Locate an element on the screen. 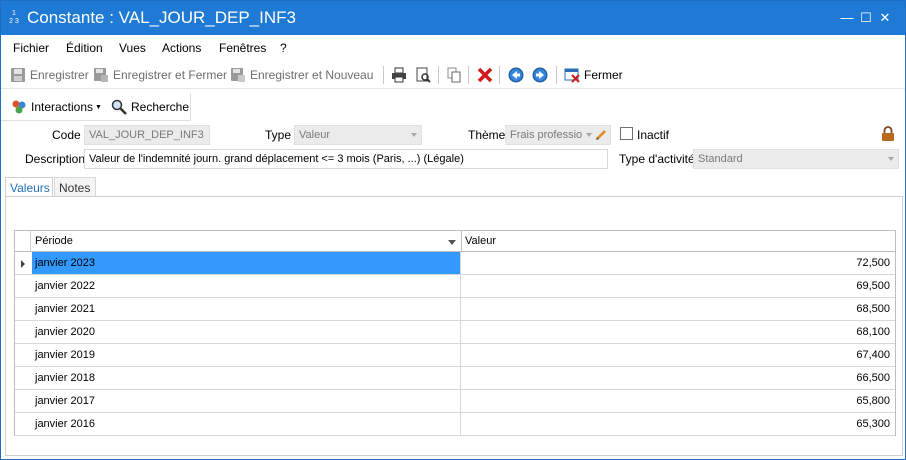 Image resolution: width=906 pixels, height=460 pixels. table-row: janvier 2017 65,800 is located at coordinates (455, 401).